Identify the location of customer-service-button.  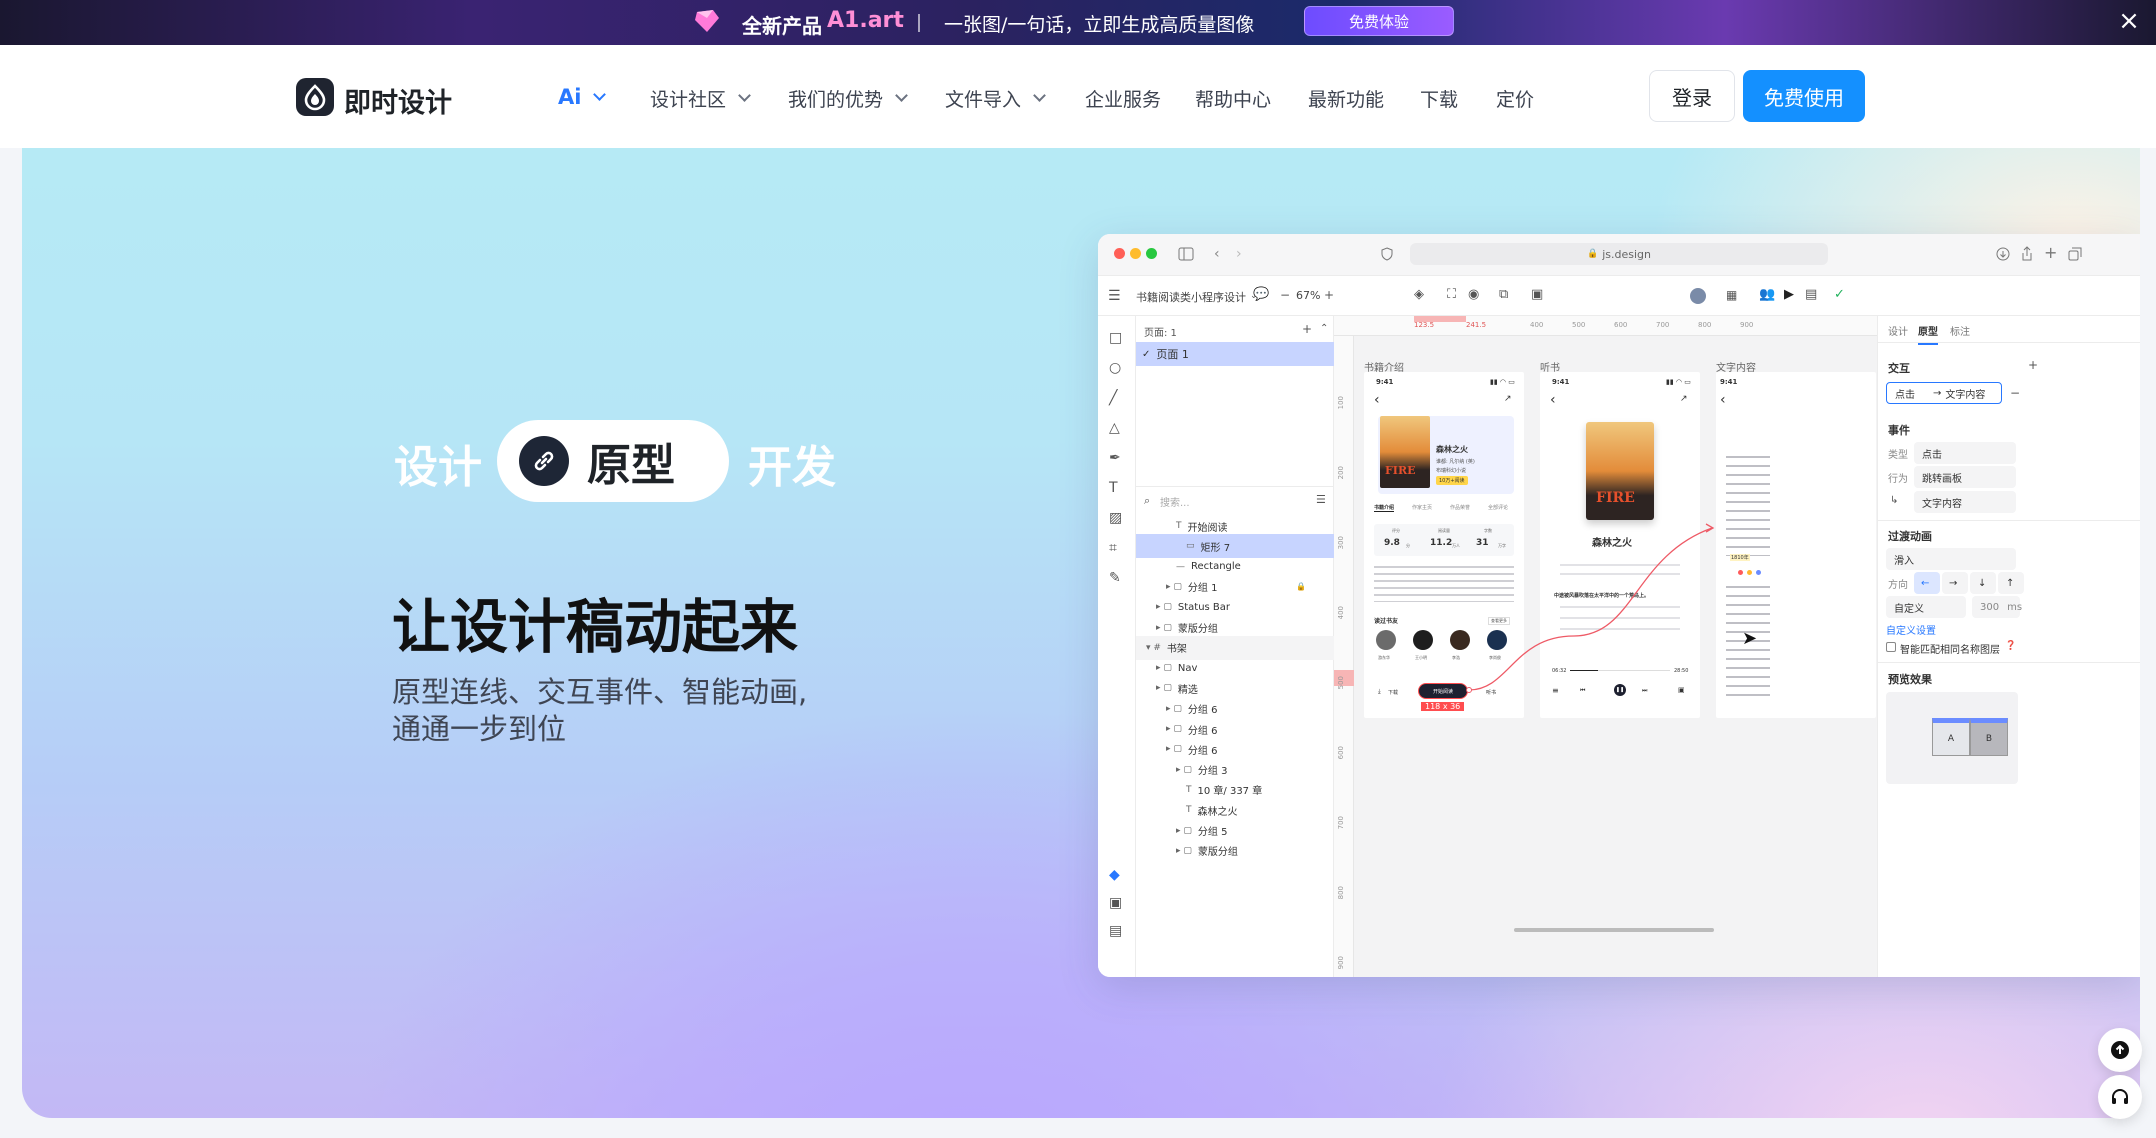
(2120, 1097).